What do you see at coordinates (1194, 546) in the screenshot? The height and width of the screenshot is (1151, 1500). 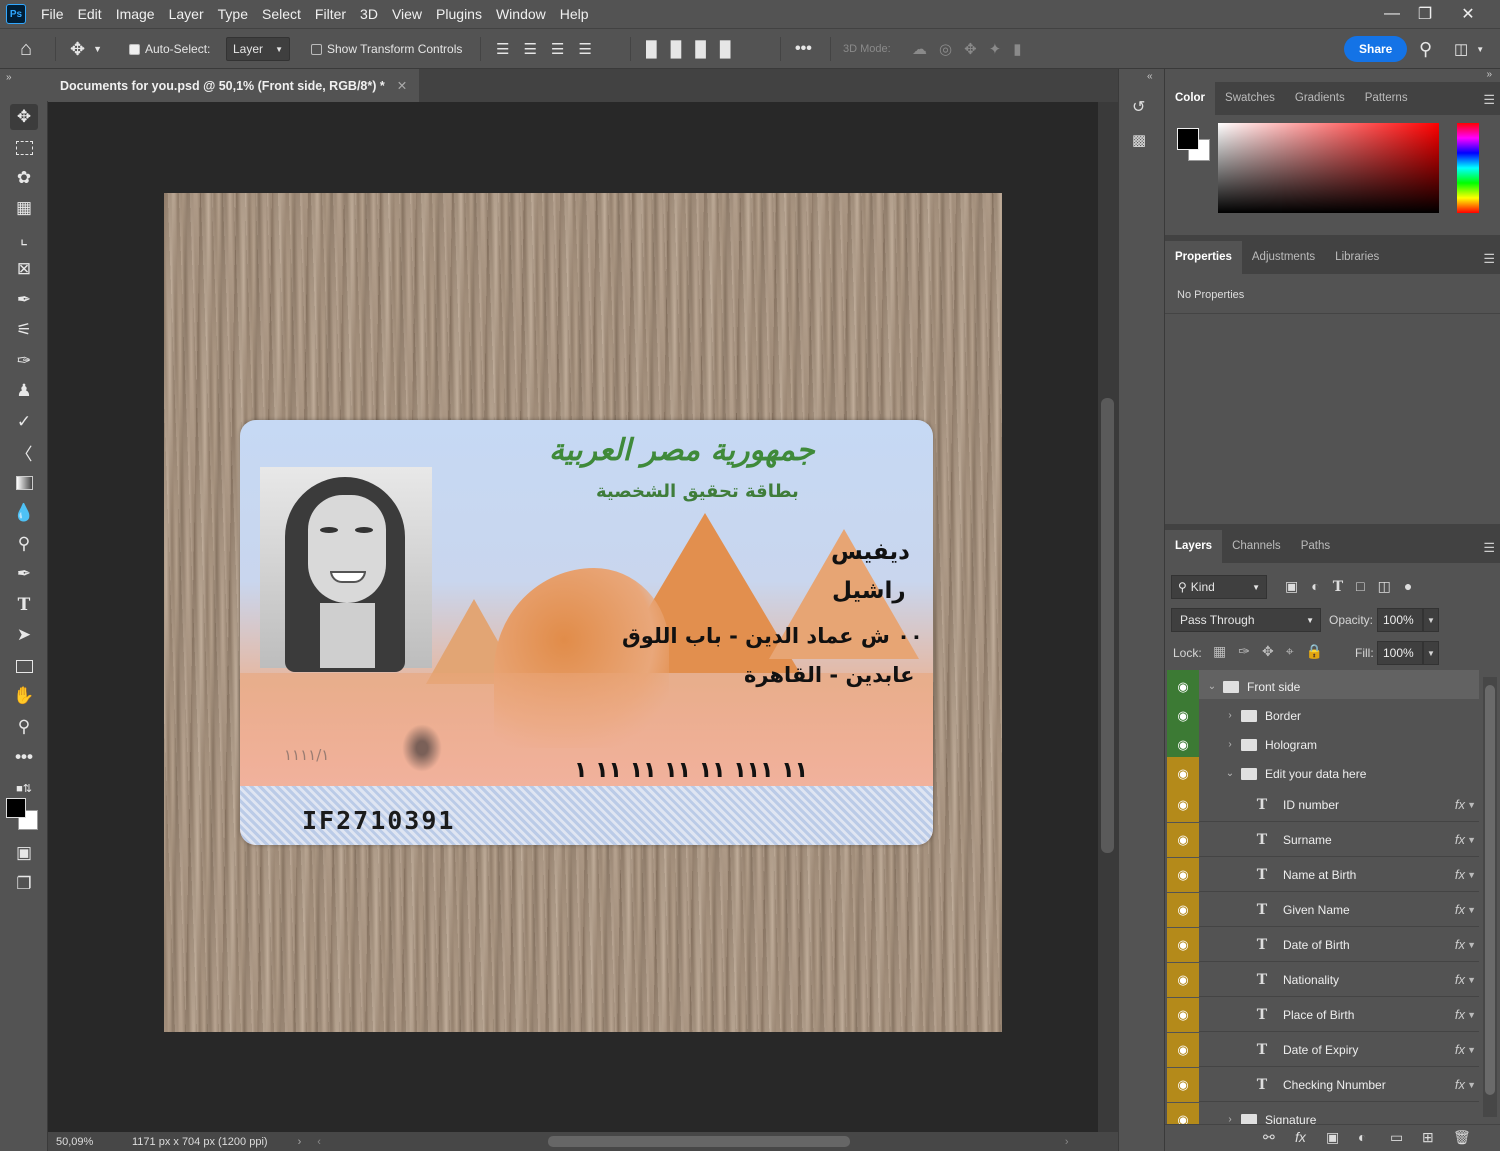 I see `tab-layers: Layers` at bounding box center [1194, 546].